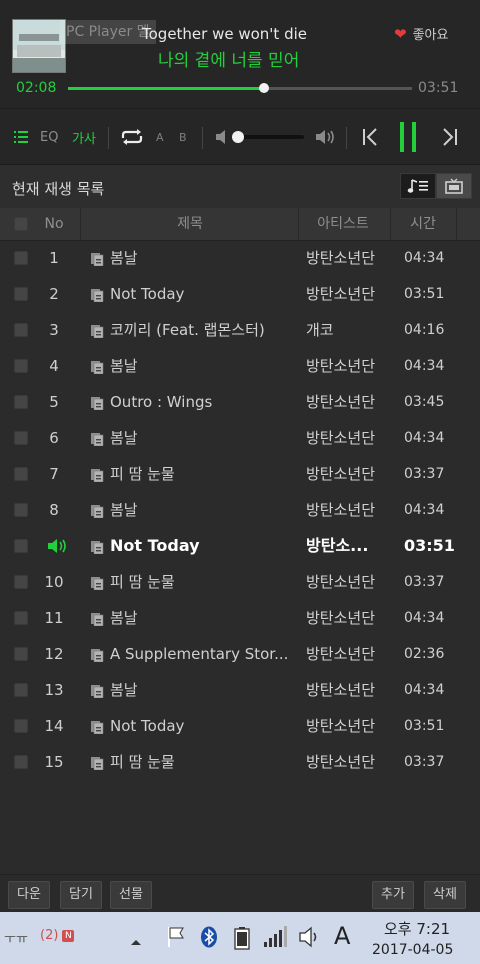 This screenshot has height=964, width=480. I want to click on playlist-view-button, so click(21, 137).